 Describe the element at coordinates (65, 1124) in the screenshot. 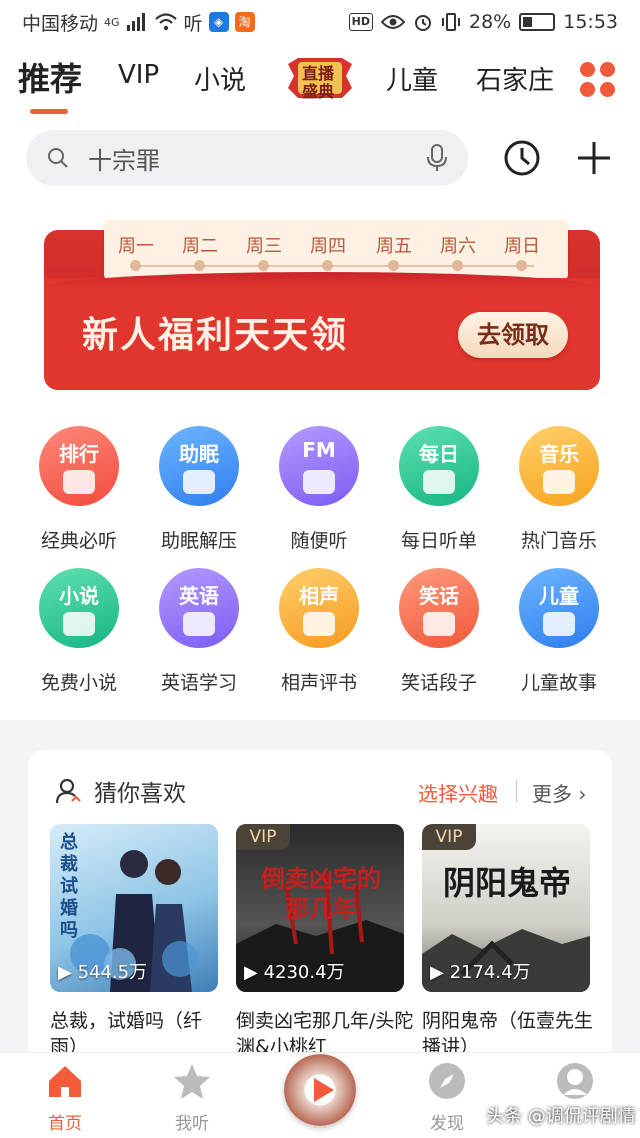

I see `tab-home-label: 首页` at that location.